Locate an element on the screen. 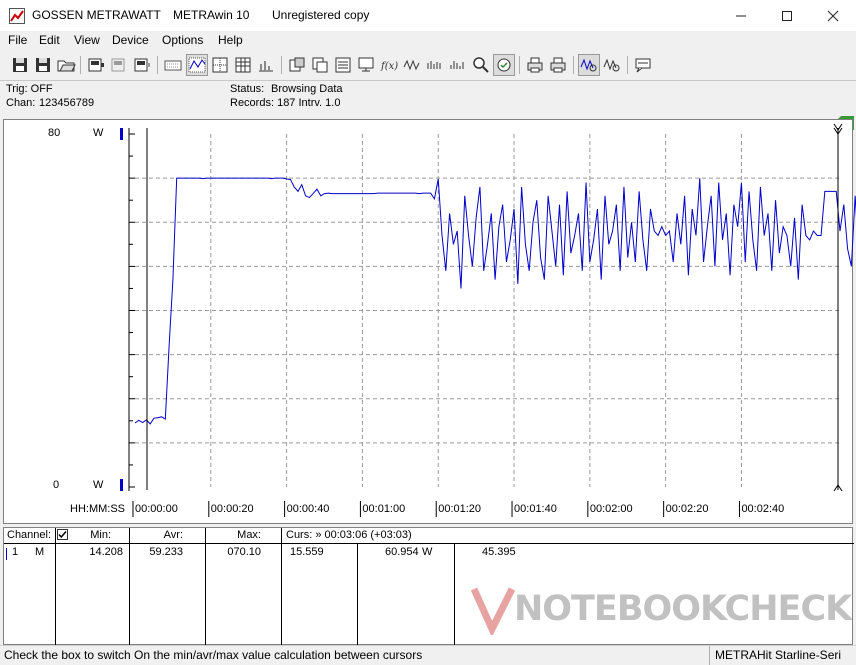 This screenshot has height=665, width=856. column-min: Min: 14.208 is located at coordinates (93, 587).